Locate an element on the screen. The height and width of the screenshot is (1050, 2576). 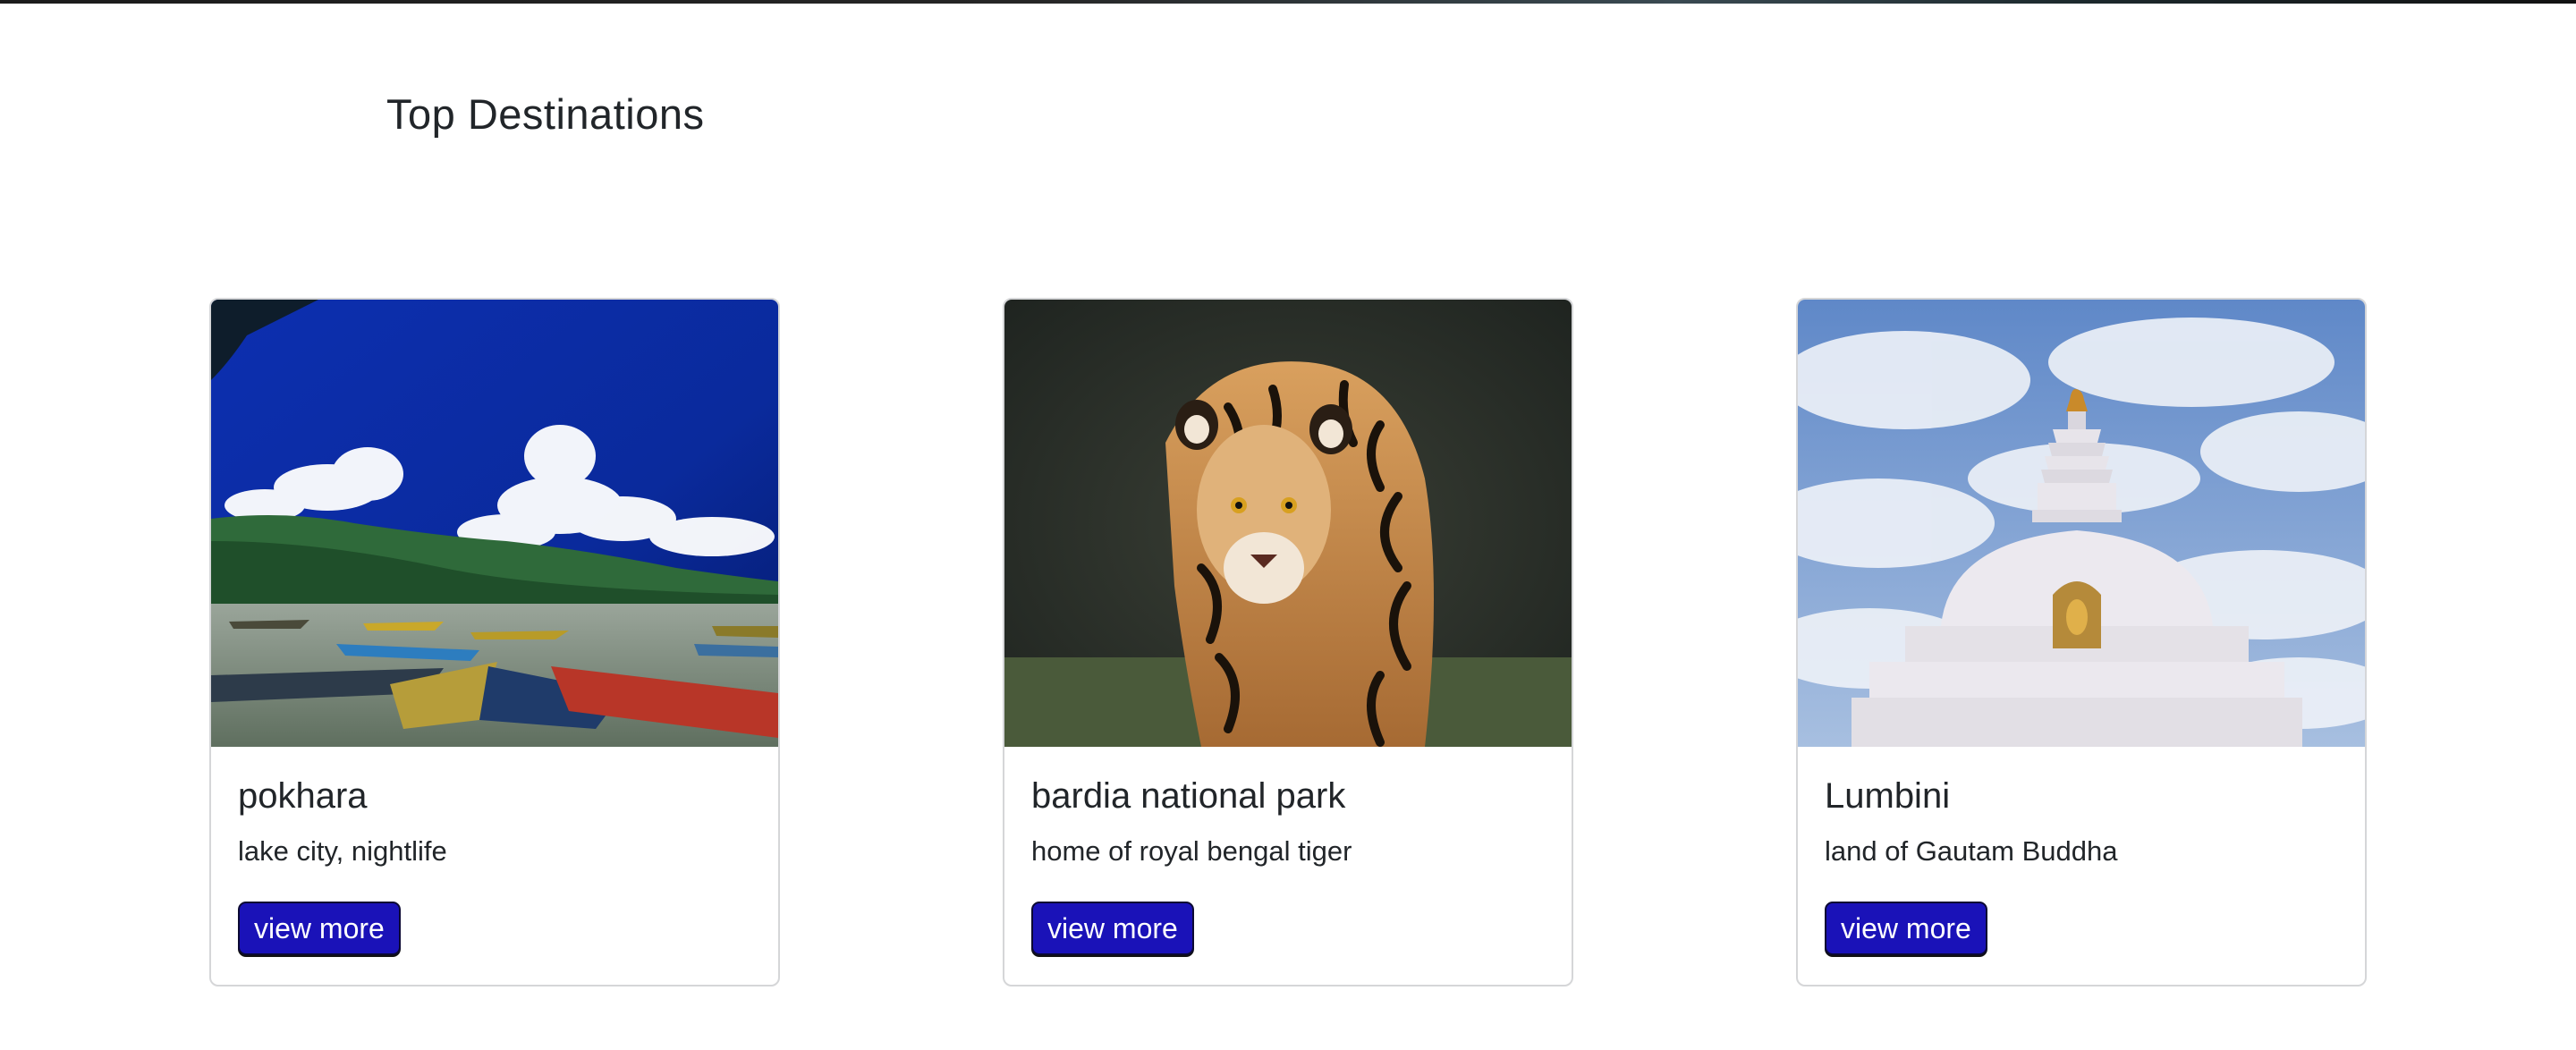
destination-card-lumbini: Lumbini land of Gautam Buddha view more is located at coordinates (2081, 642).